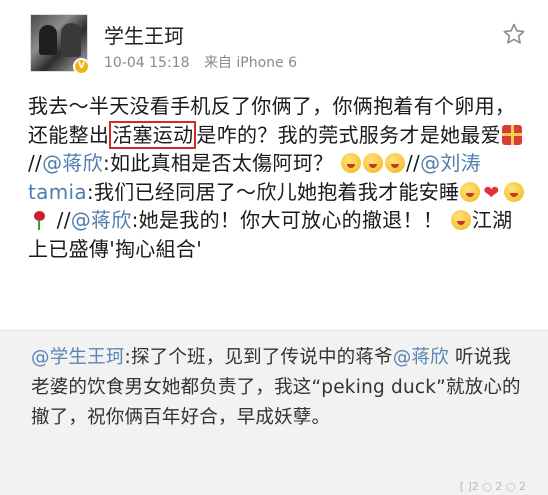 This screenshot has height=495, width=548. Describe the element at coordinates (287, 220) in the screenshot. I see `post-text-part: :她是我的！你大可放心的撤退！！` at that location.